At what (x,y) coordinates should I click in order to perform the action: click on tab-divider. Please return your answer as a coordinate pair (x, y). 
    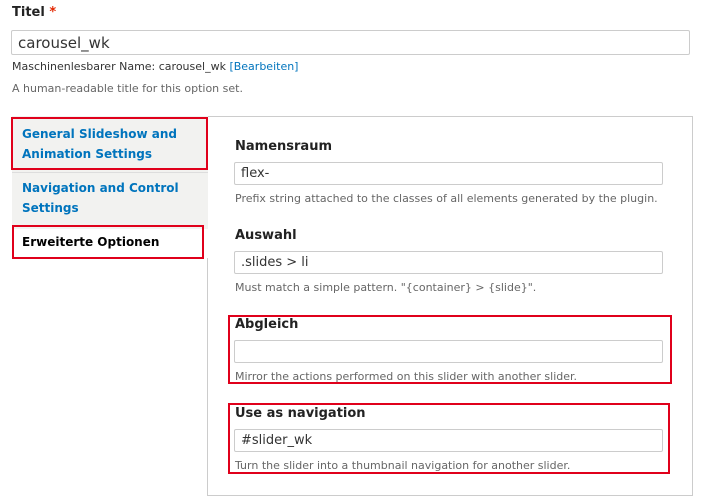
    Looking at the image, I should click on (110, 172).